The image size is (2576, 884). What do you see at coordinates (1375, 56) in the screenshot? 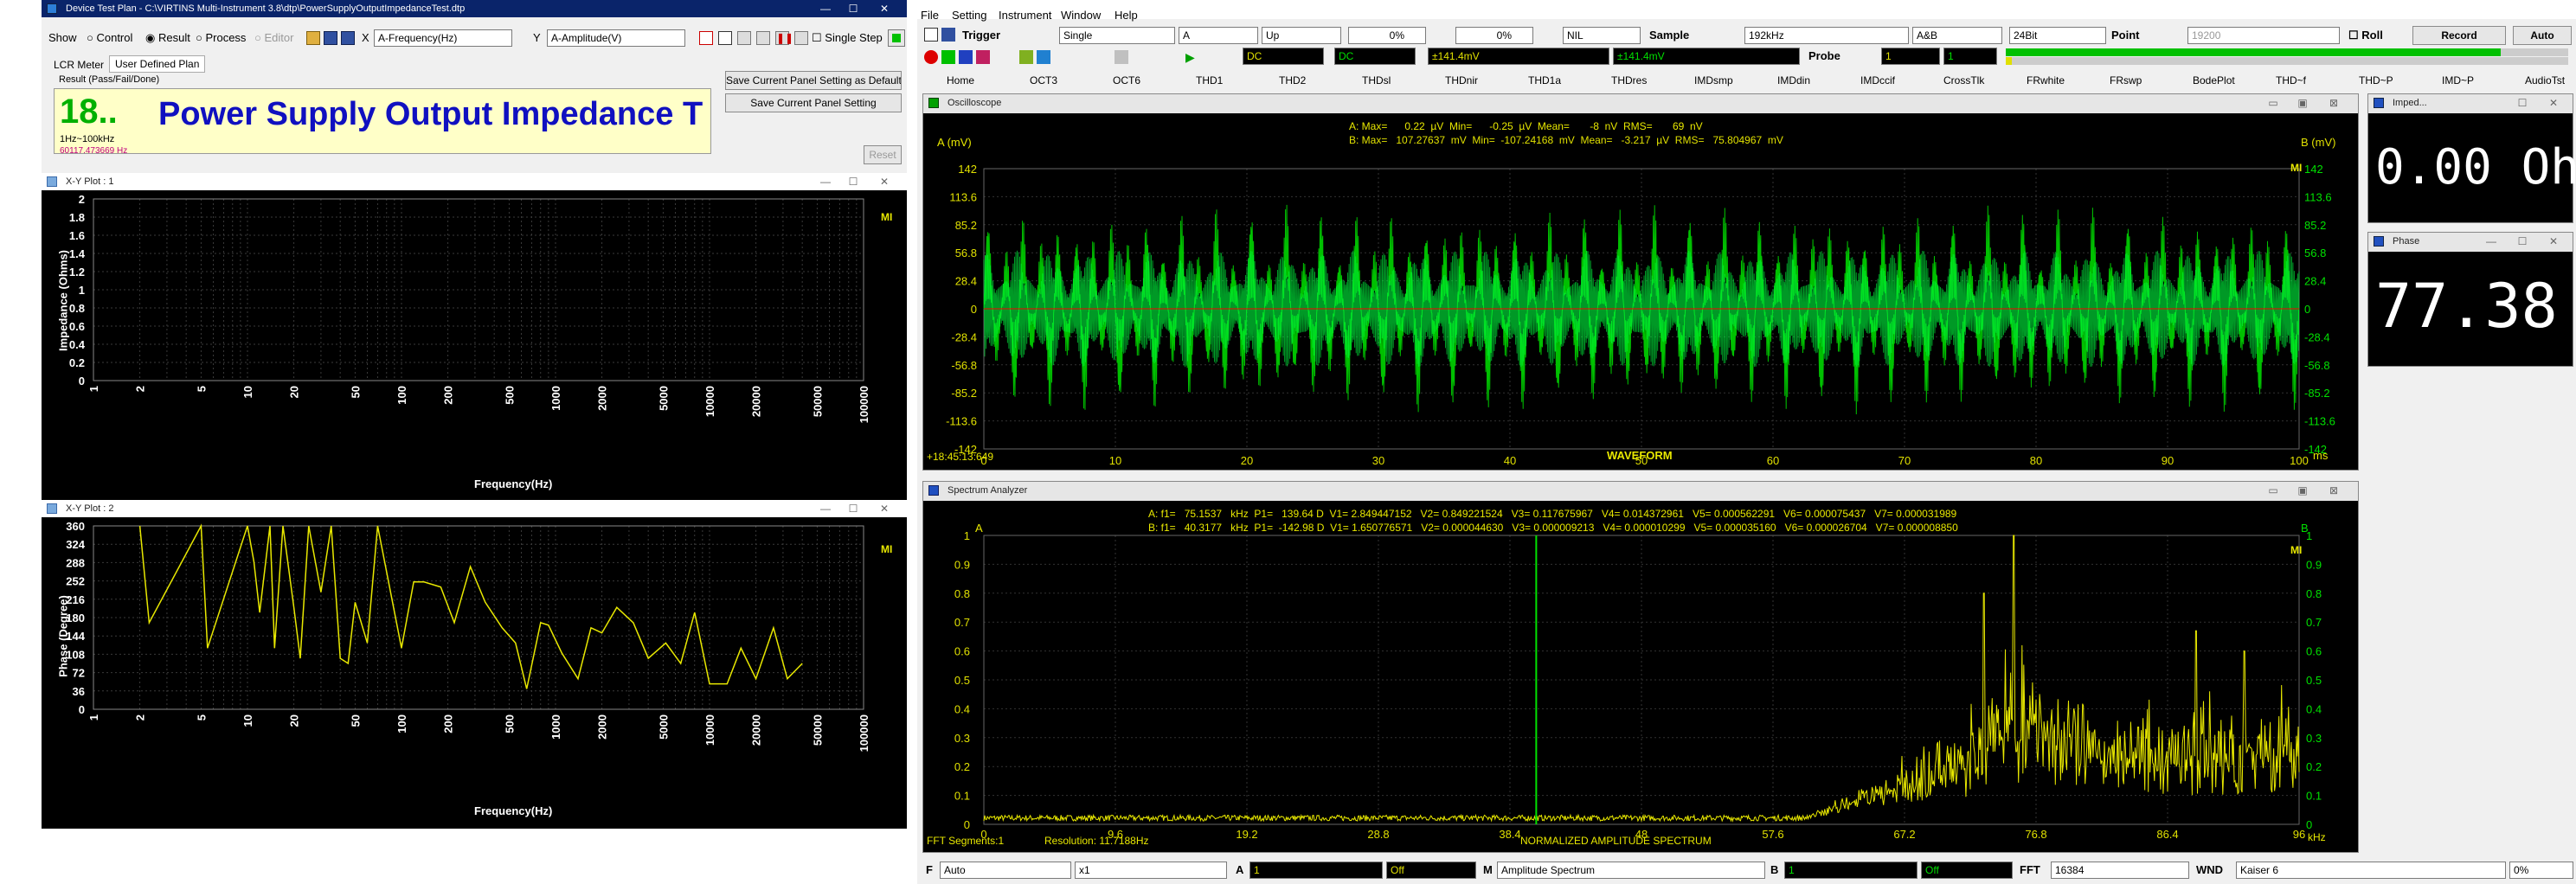
I see `coupling-b-select: DC` at bounding box center [1375, 56].